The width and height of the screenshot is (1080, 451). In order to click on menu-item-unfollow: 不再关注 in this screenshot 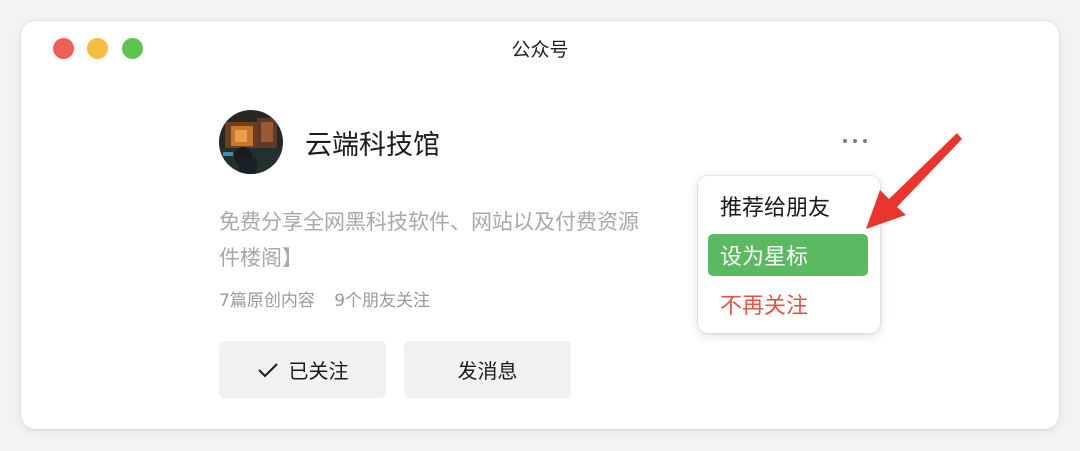, I will do `click(788, 304)`.